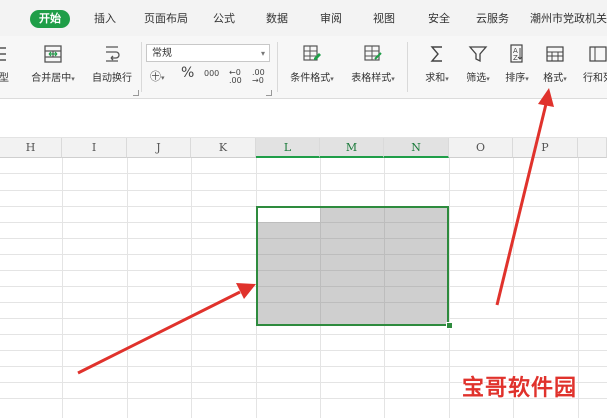 This screenshot has width=607, height=418. What do you see at coordinates (166, 329) in the screenshot?
I see `arrow-to-selection` at bounding box center [166, 329].